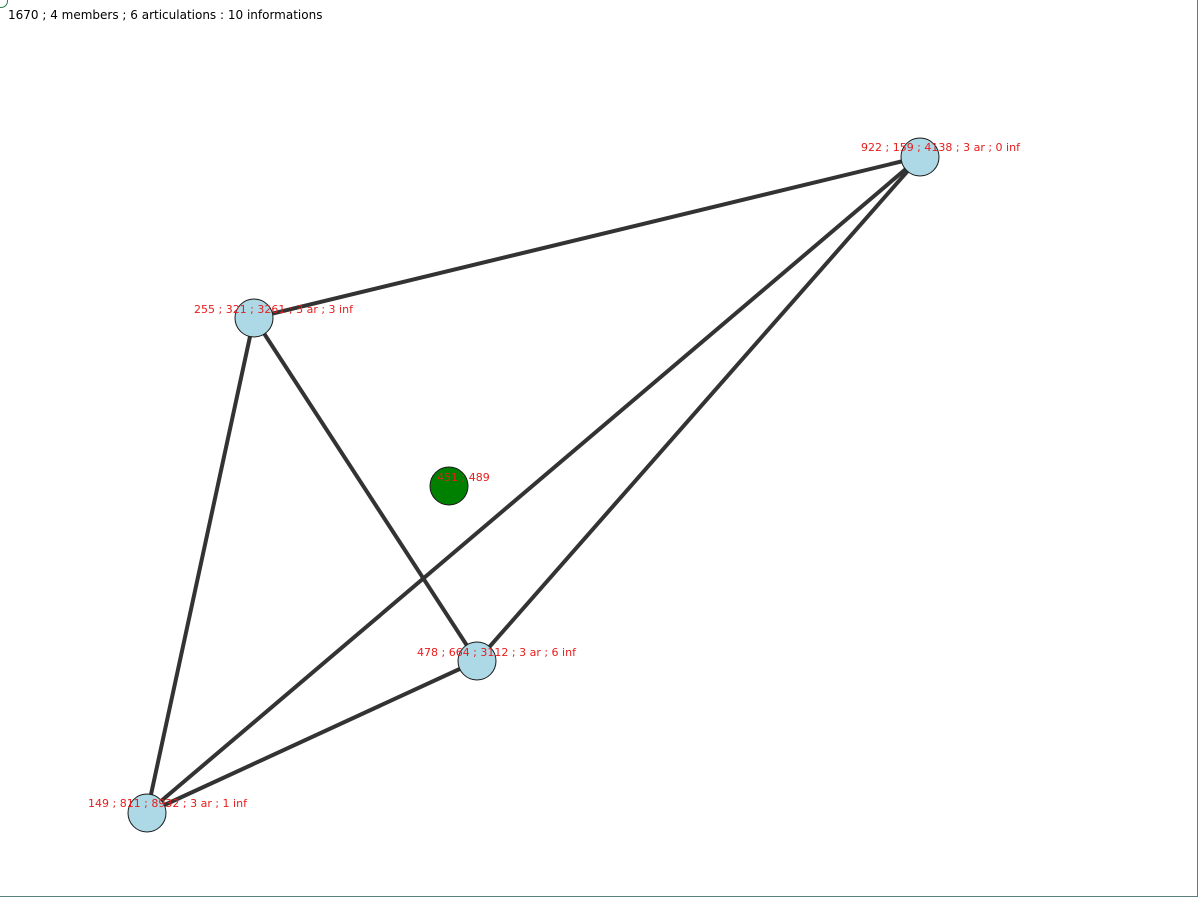  Describe the element at coordinates (168, 813) in the screenshot. I see `member-node-149: 149 ; 811 ; 8932 ; 3 ar ; 1 inf` at that location.